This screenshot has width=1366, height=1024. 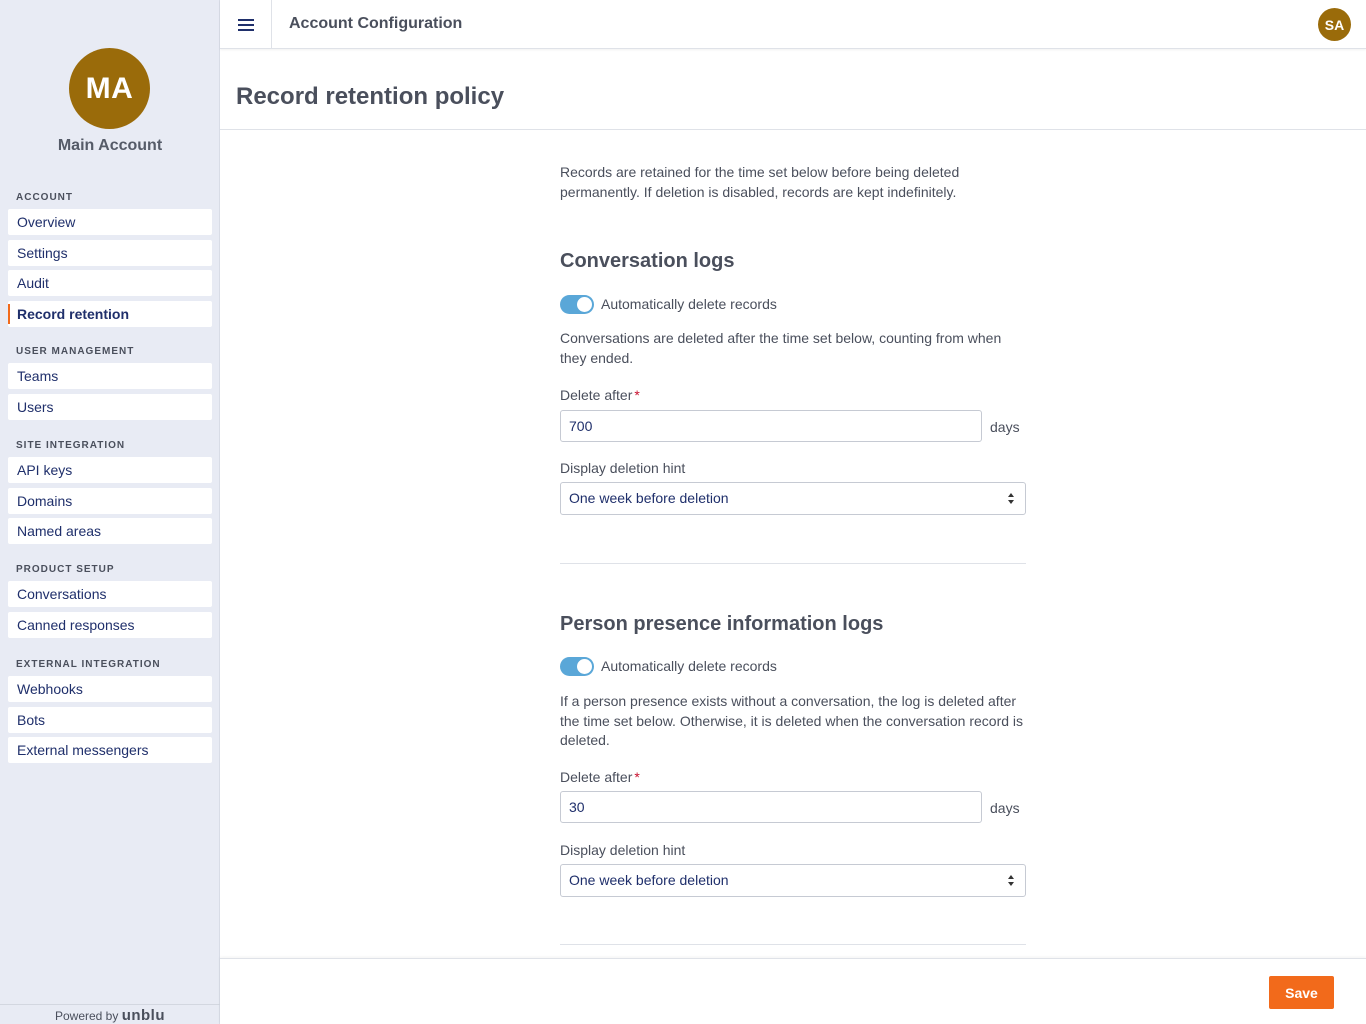 I want to click on hamburger-menu-icon, so click(x=245, y=24).